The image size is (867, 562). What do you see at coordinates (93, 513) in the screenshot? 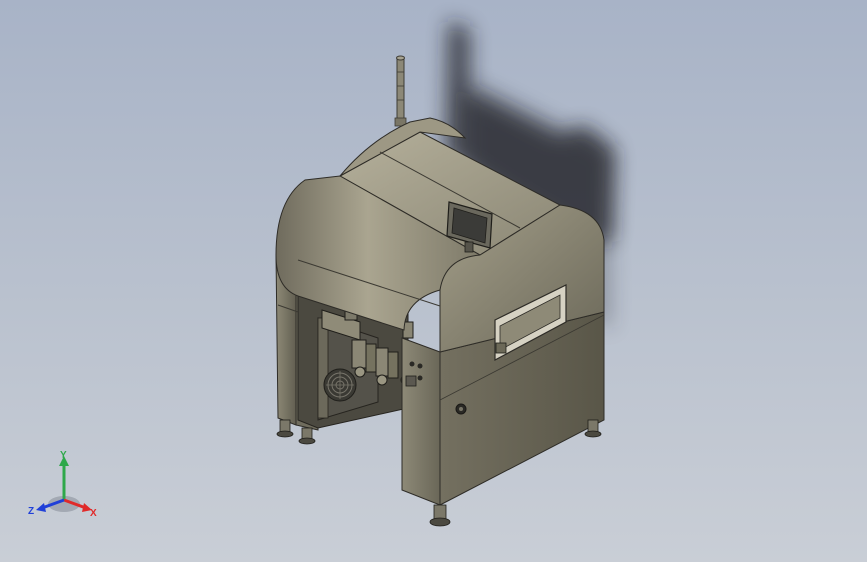
I see `x-axis-label: X` at bounding box center [93, 513].